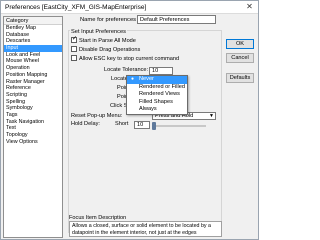 The width and height of the screenshot is (320, 240). I want to click on category-item: Scripting, so click(33, 95).